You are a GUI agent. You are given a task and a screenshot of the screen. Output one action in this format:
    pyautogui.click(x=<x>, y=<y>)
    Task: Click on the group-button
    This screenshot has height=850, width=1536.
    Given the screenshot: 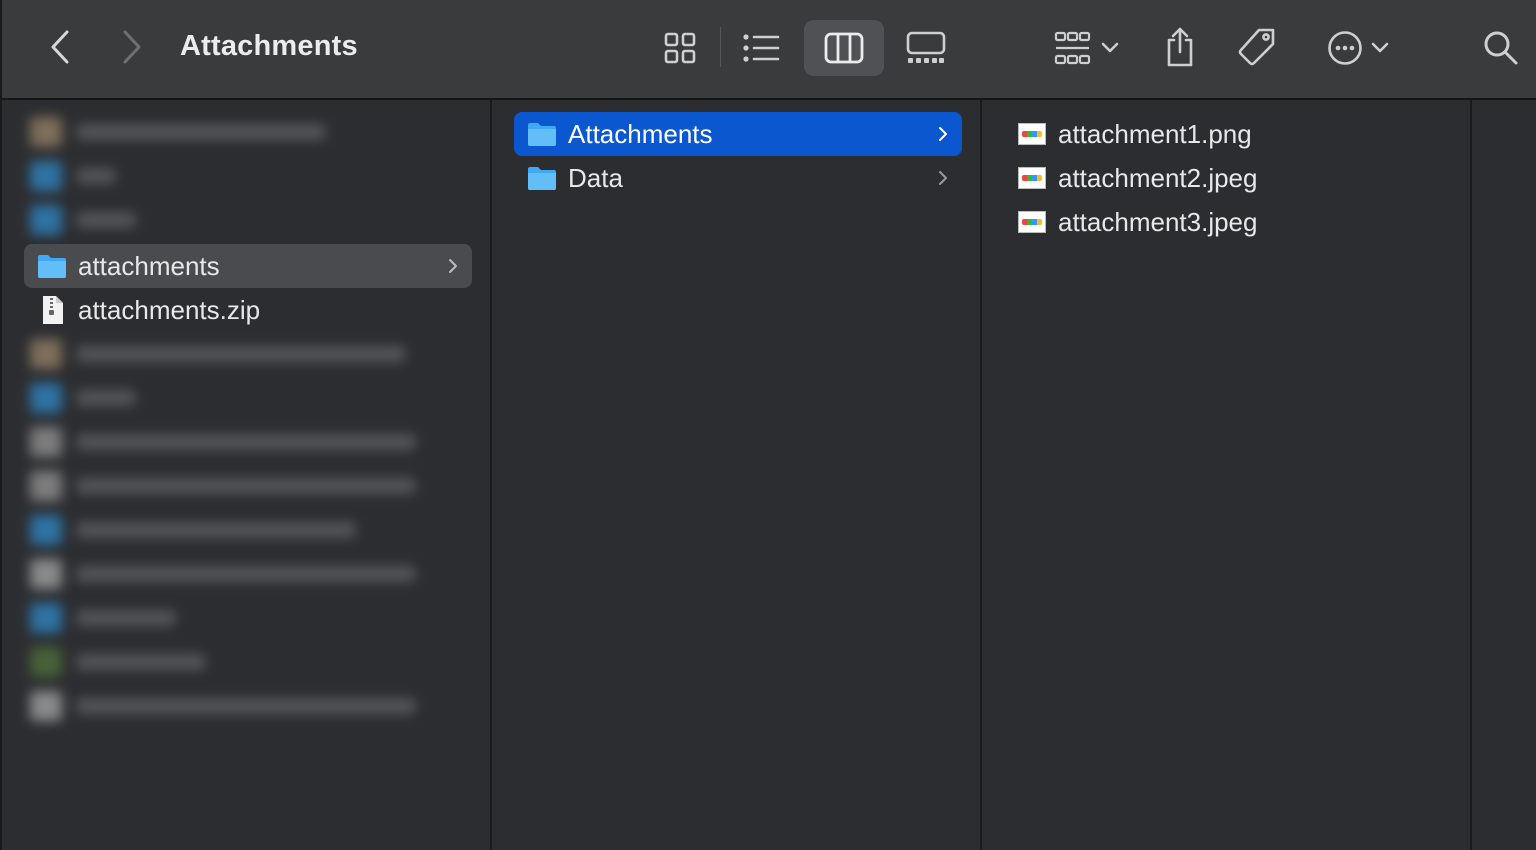 What is the action you would take?
    pyautogui.click(x=1086, y=48)
    